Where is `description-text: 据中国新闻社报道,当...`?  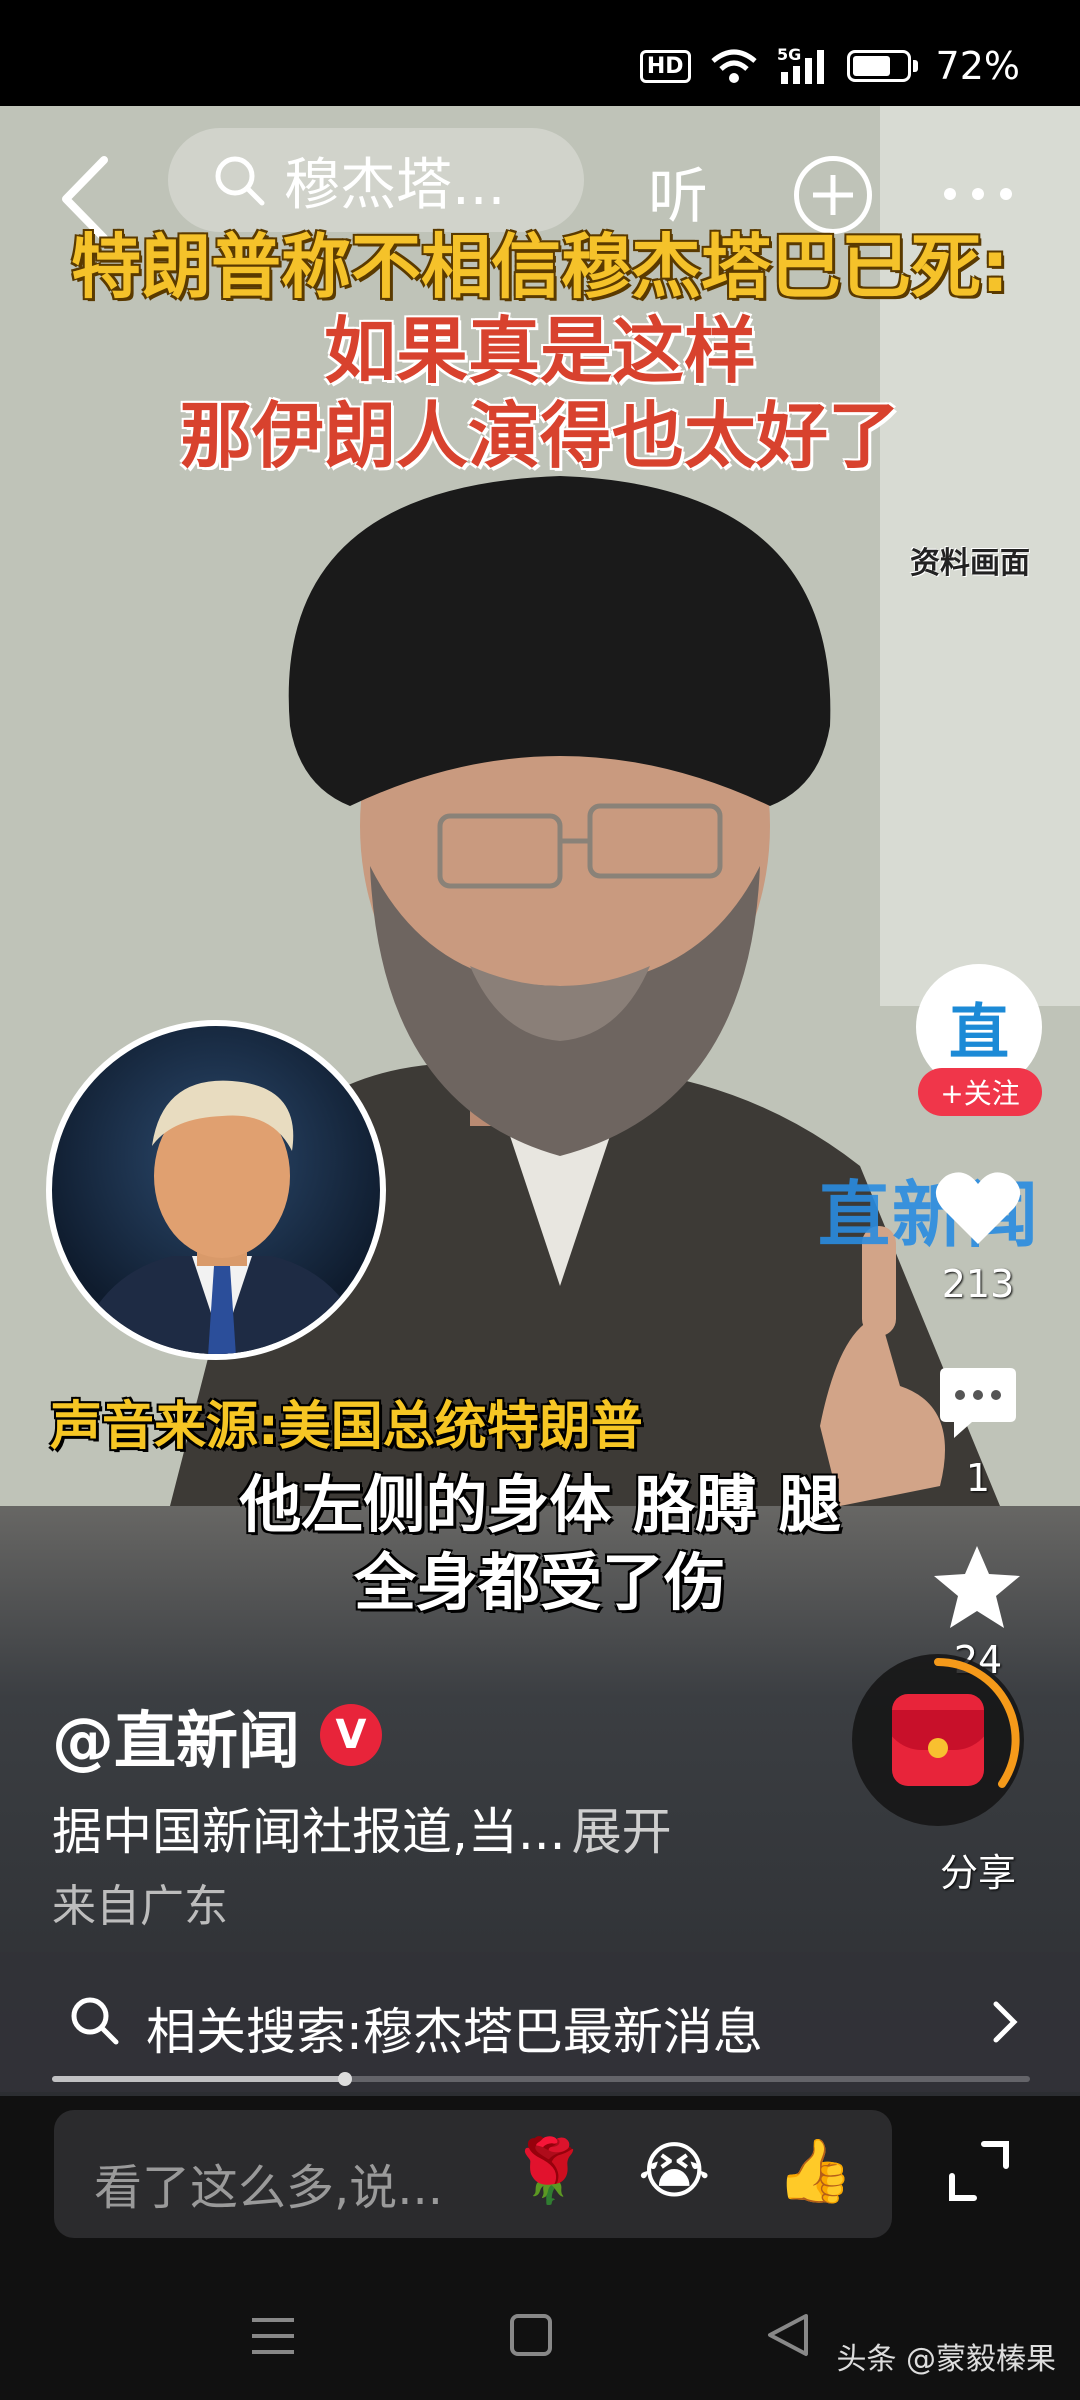
description-text: 据中国新闻社报道,当... is located at coordinates (309, 1832).